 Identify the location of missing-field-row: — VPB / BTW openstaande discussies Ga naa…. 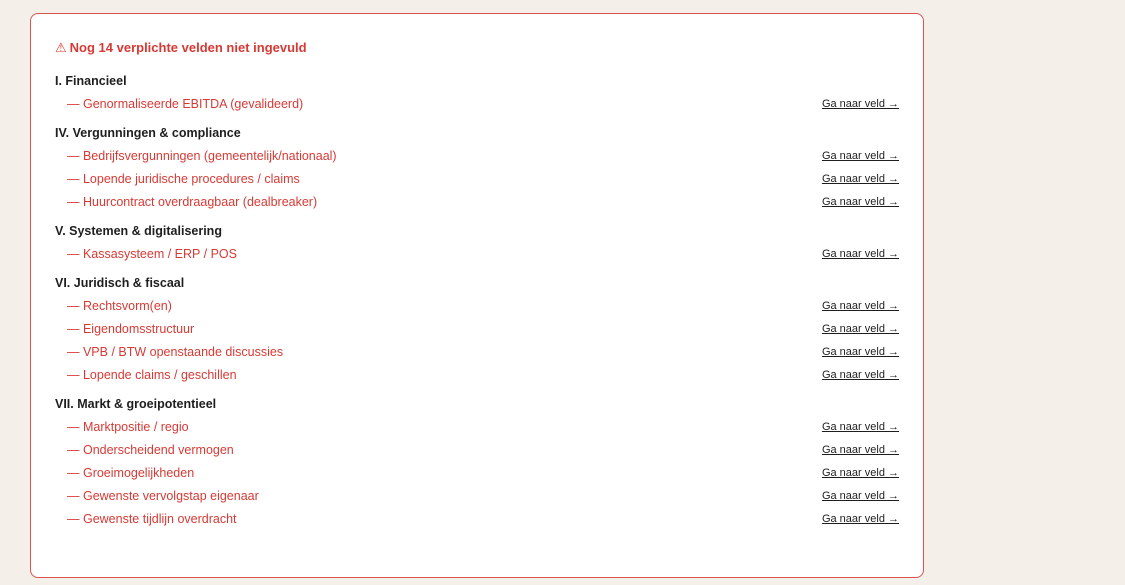
(477, 351).